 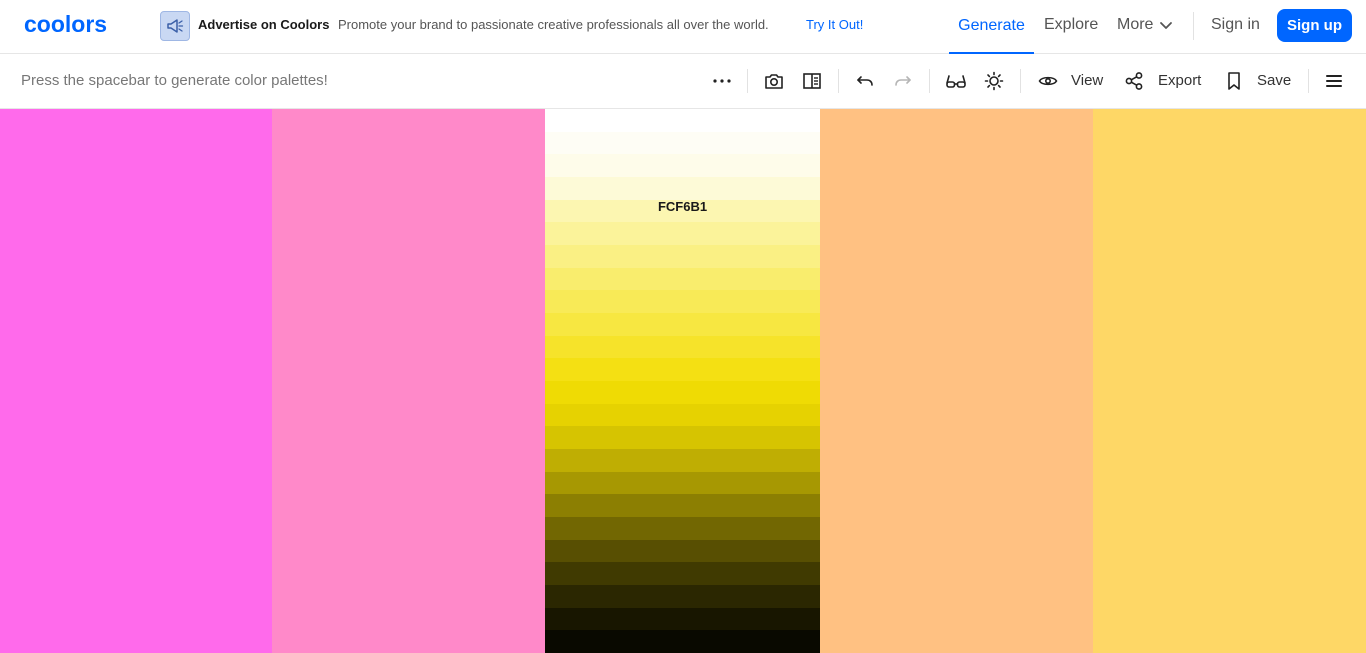 I want to click on share-icon, so click(x=1134, y=81).